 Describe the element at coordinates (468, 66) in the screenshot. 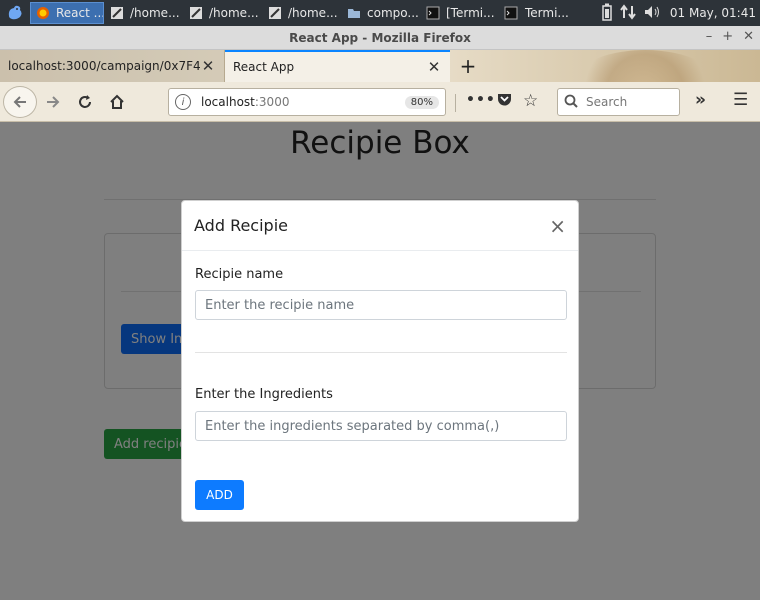

I see `new-tab-icon: +` at that location.